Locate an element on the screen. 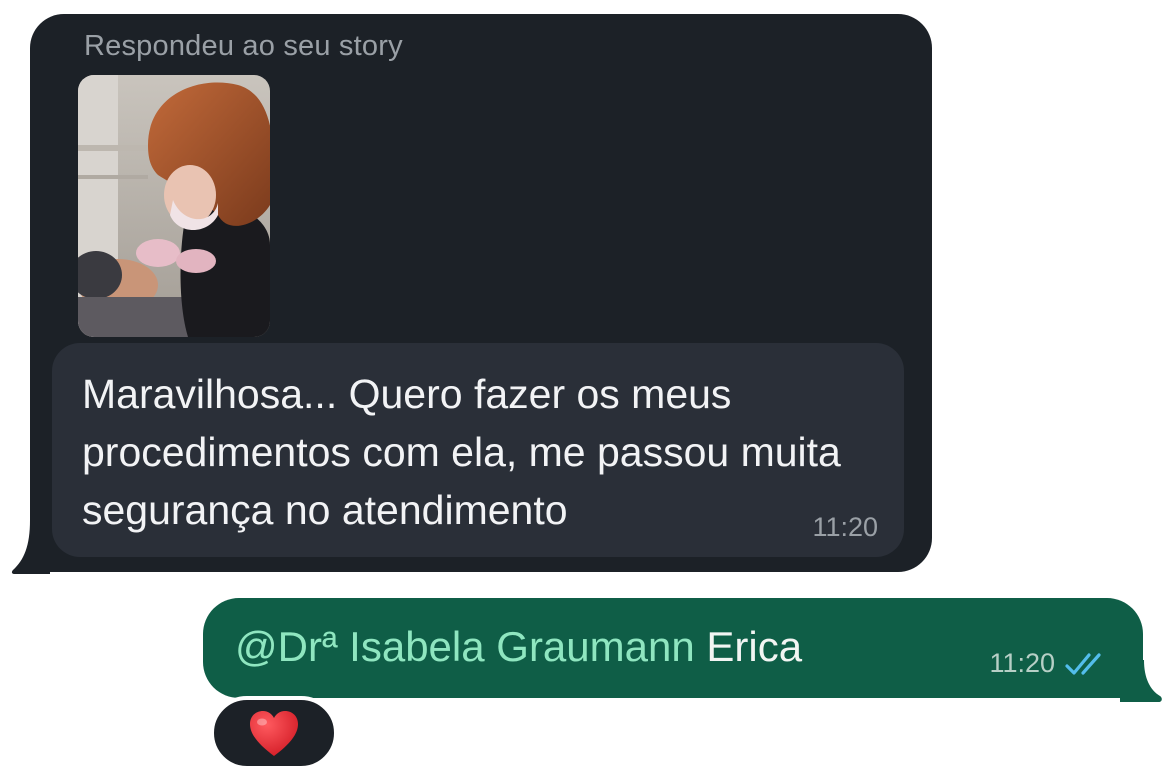  outgoing-message-body: Erica is located at coordinates (748, 646).